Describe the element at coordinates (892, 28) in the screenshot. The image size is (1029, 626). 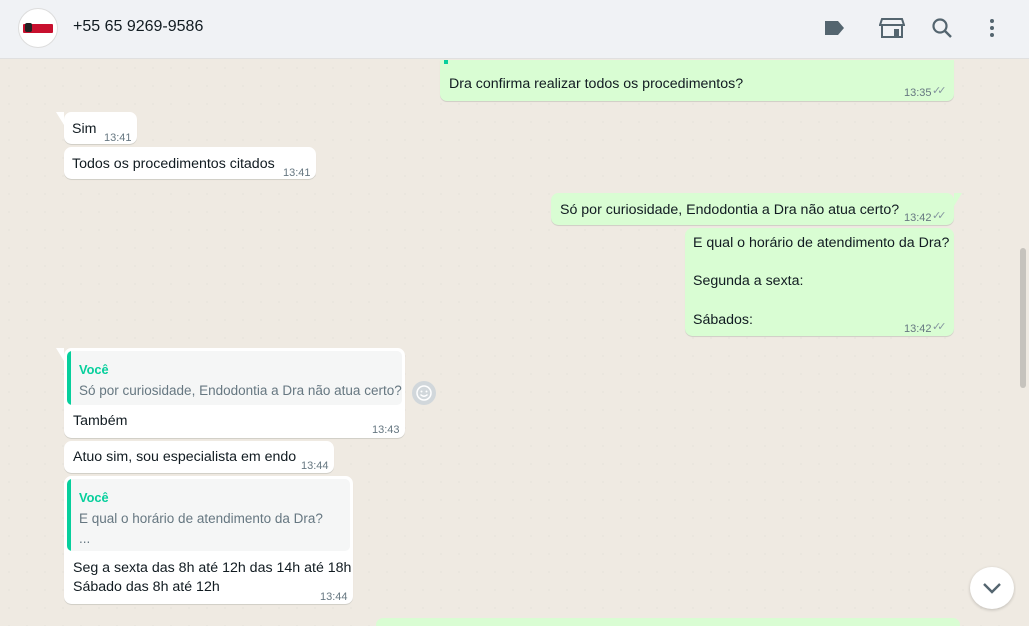
I see `store-icon` at that location.